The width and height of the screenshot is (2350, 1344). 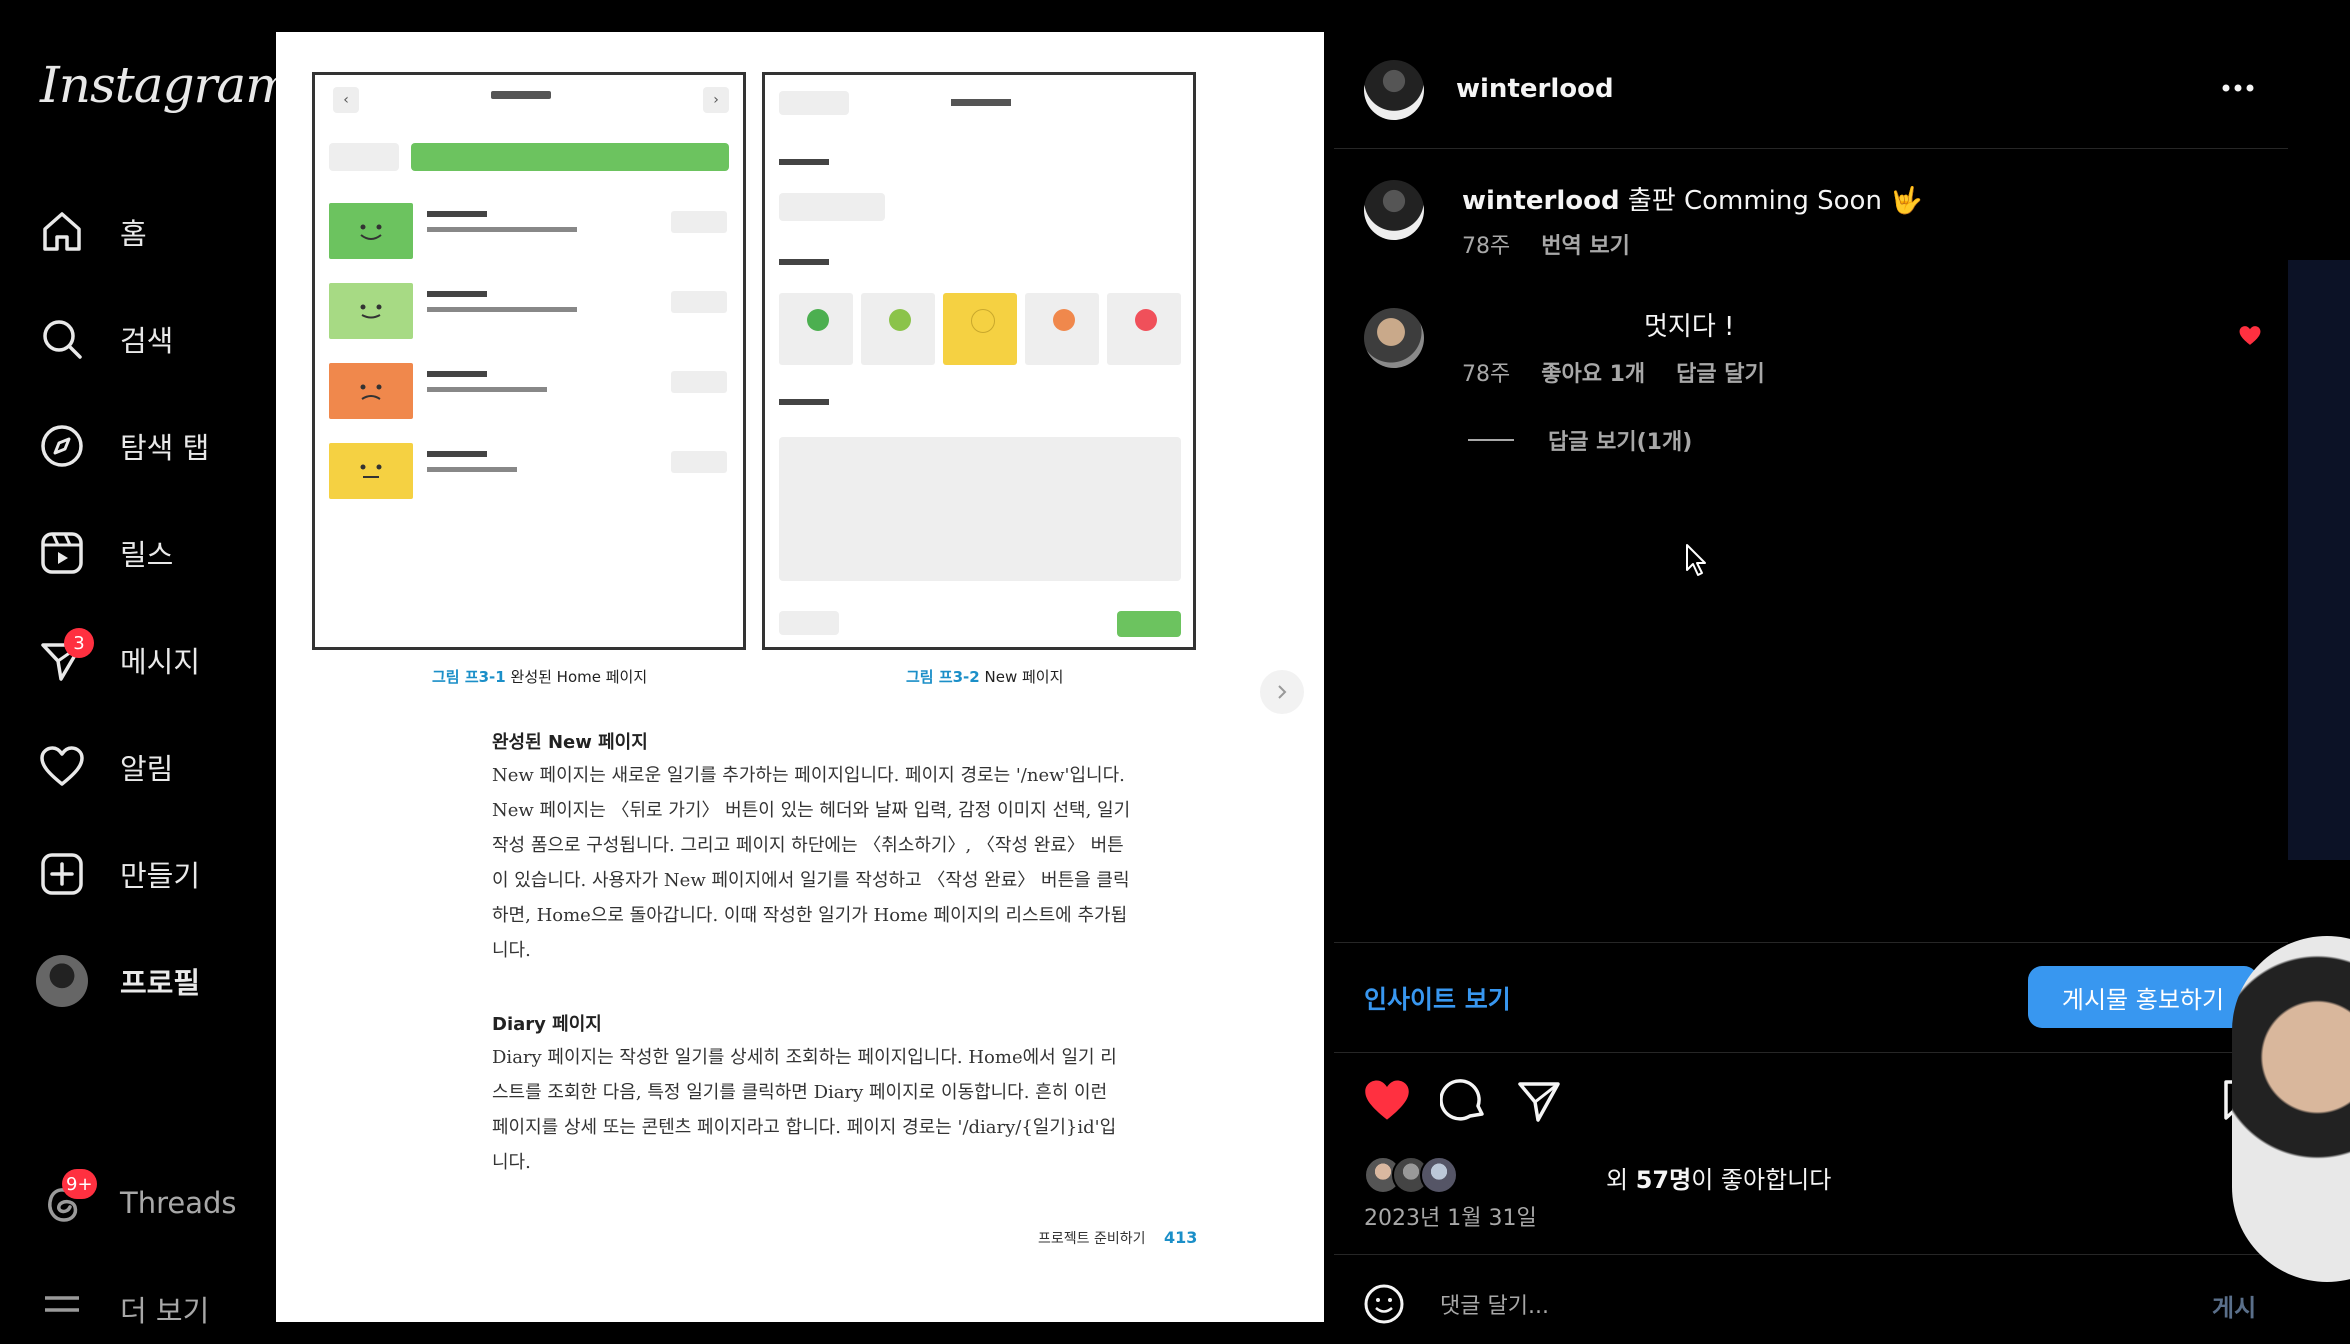 I want to click on sidebar-item-label: 만들기, so click(x=160, y=876).